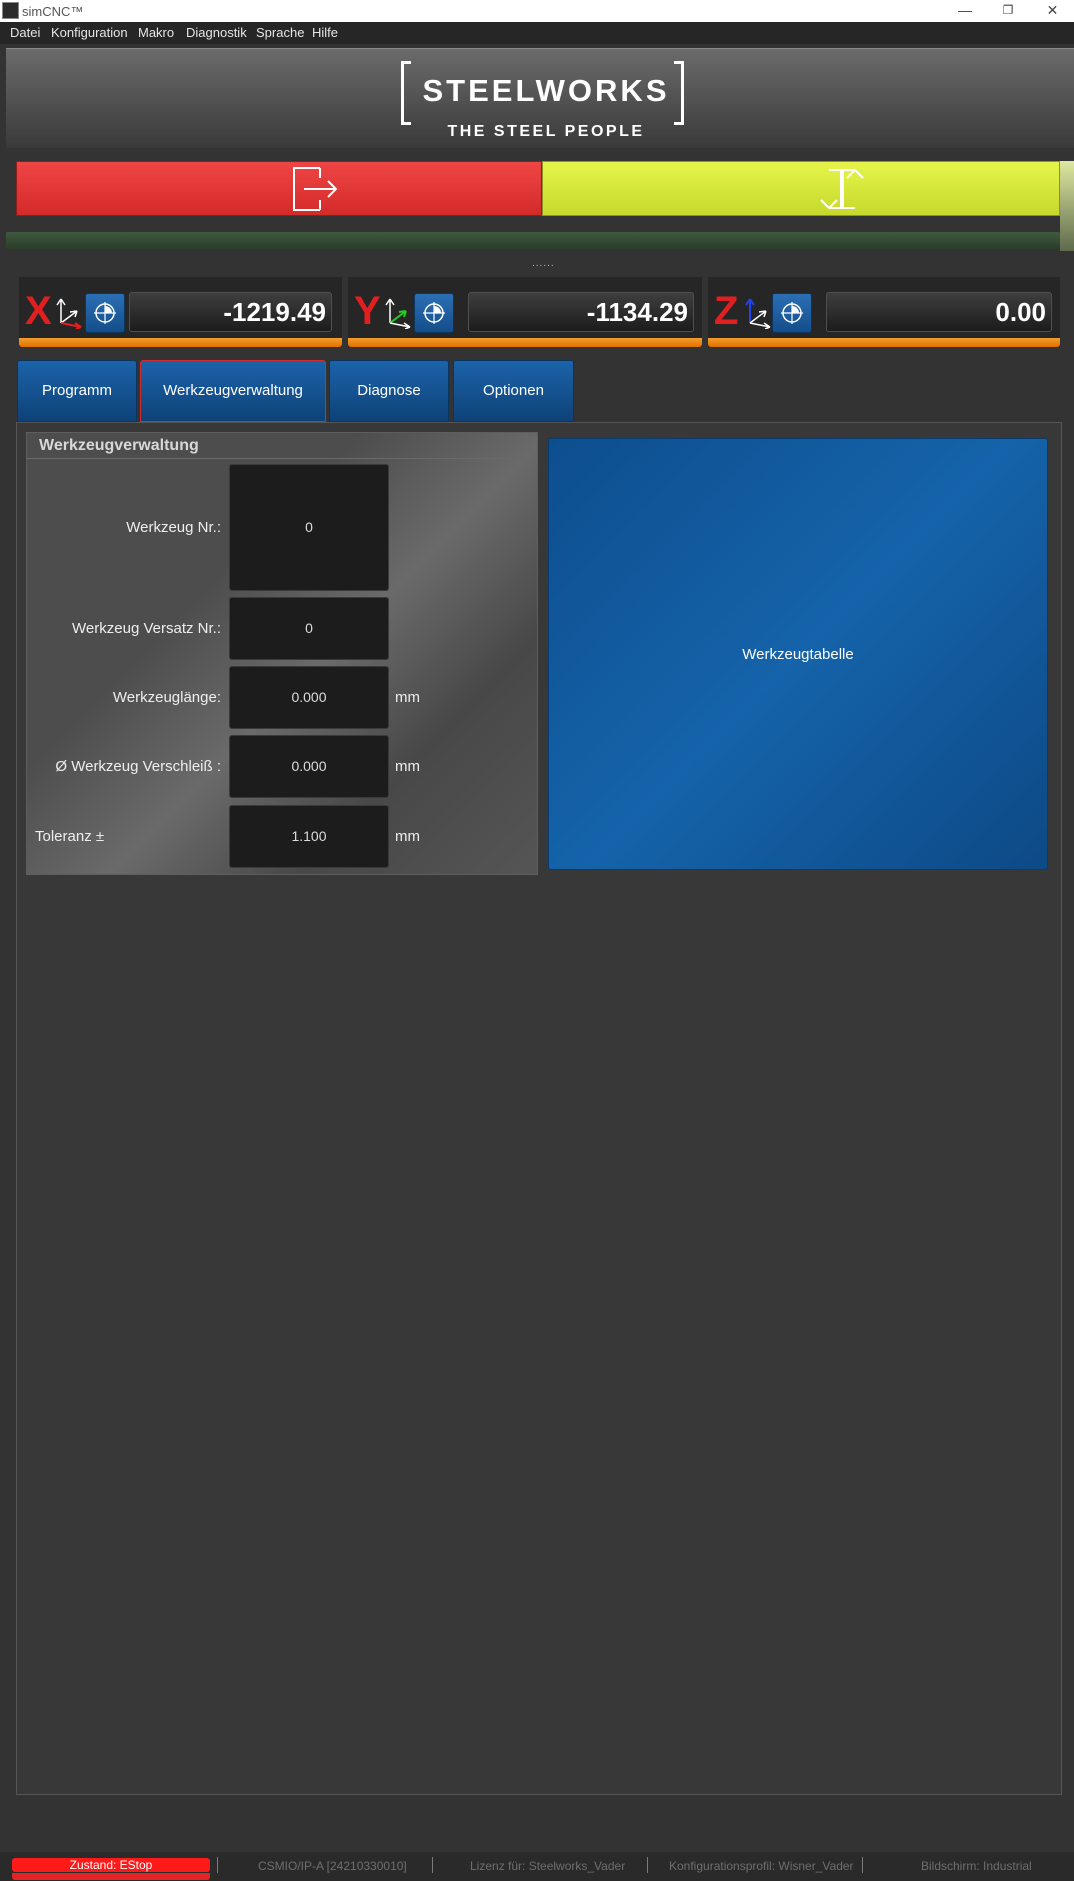  I want to click on title-bar: simCNC™ — ❐ ✕, so click(537, 11).